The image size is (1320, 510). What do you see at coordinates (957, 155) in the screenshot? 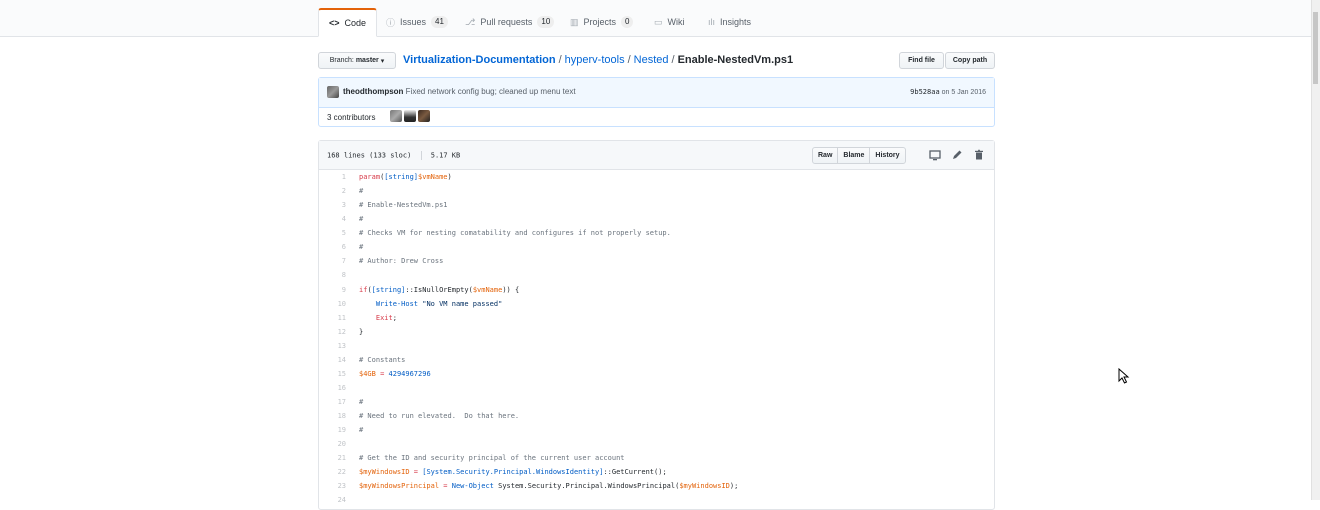
I see `pencil-icon` at bounding box center [957, 155].